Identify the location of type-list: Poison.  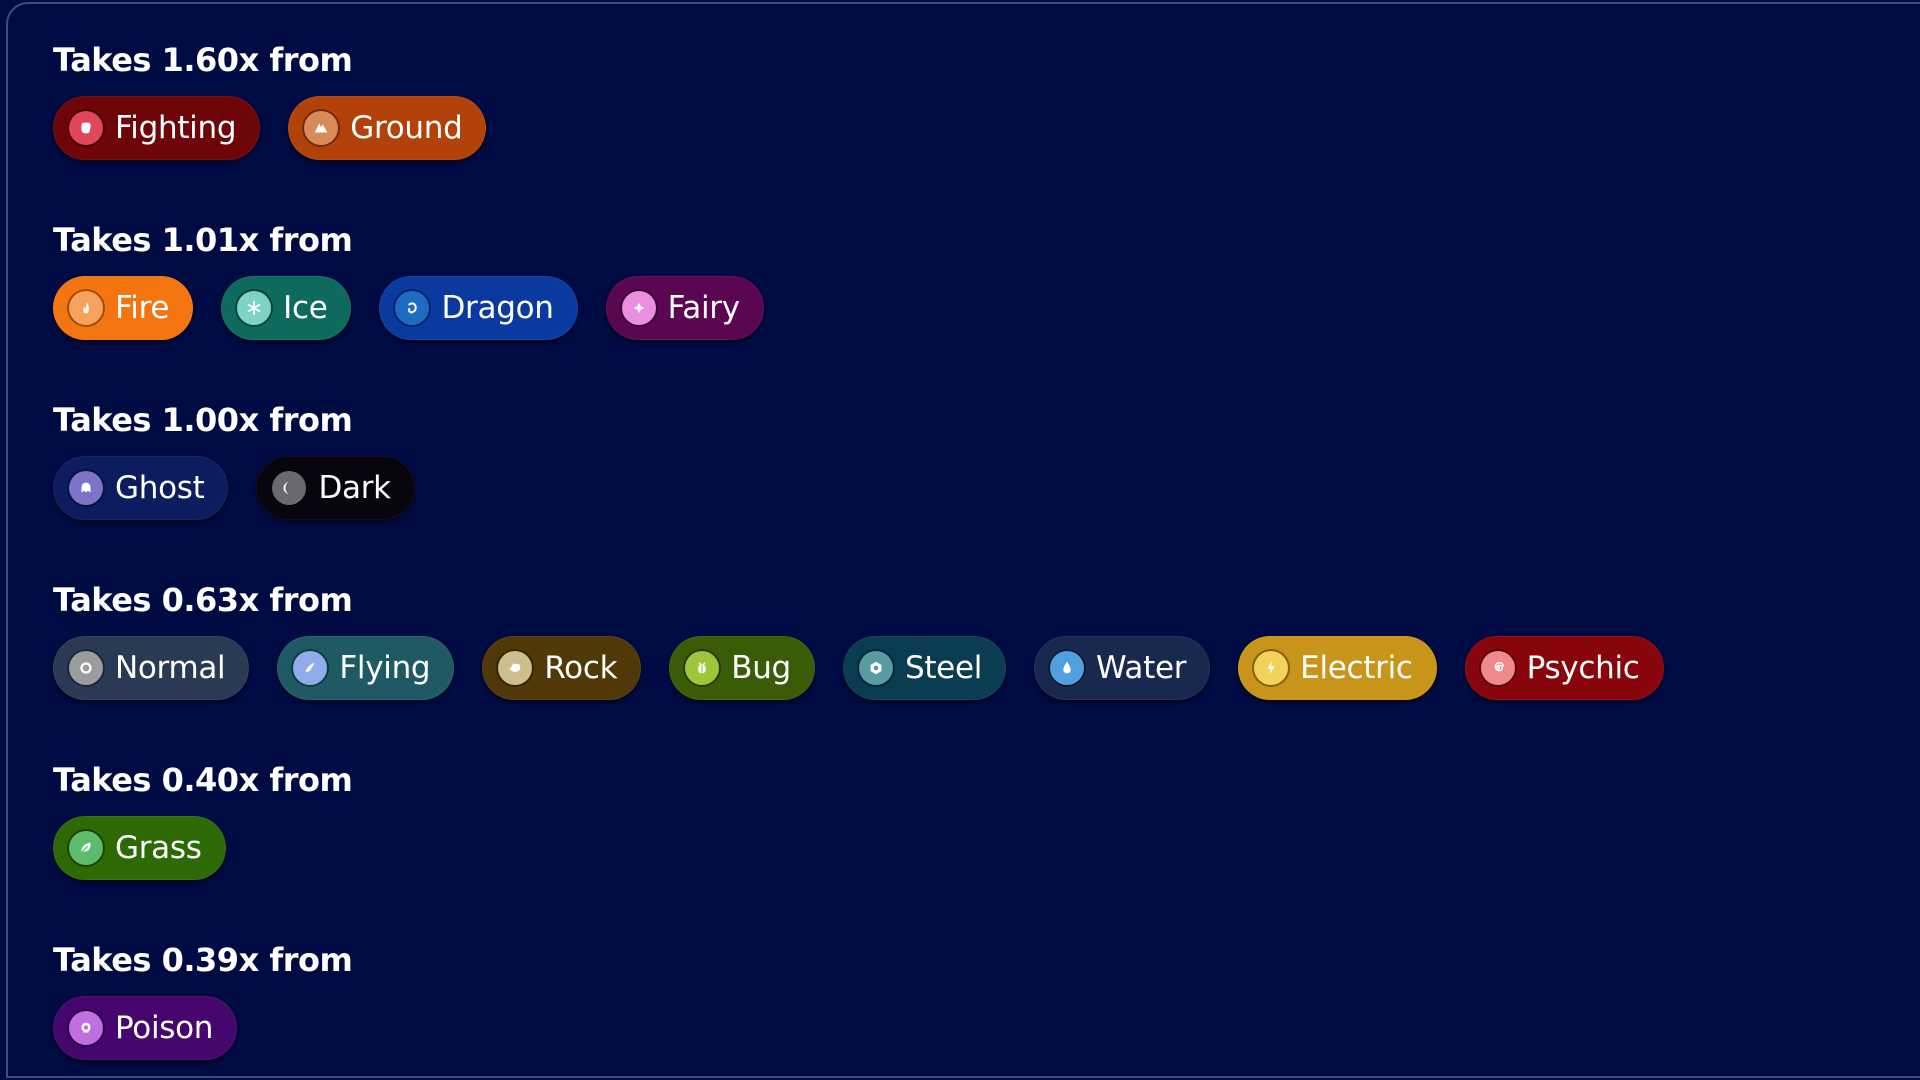
(202, 1028).